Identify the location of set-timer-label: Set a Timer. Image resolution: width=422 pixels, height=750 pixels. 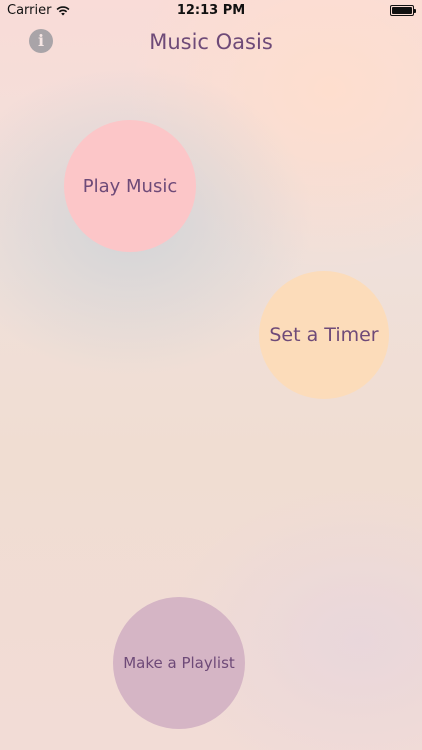
(324, 335).